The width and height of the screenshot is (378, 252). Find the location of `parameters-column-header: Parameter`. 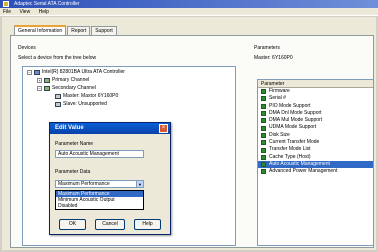

parameters-column-header: Parameter is located at coordinates (315, 84).